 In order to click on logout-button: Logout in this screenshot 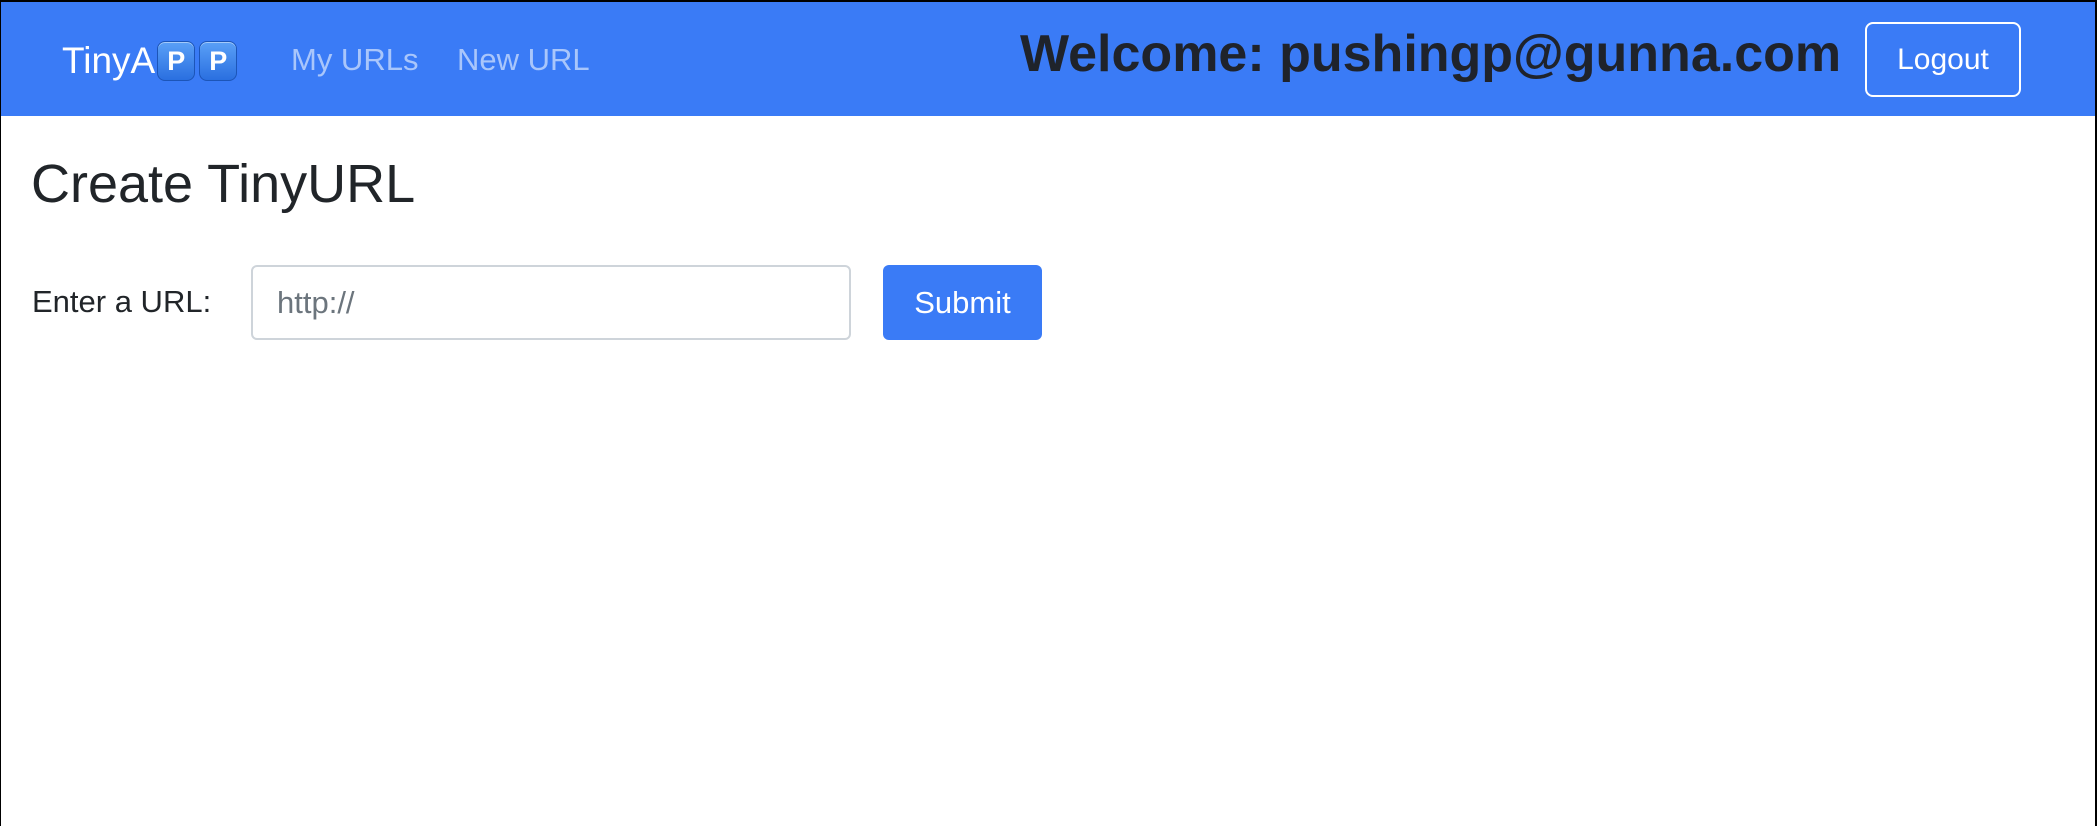, I will do `click(1943, 59)`.